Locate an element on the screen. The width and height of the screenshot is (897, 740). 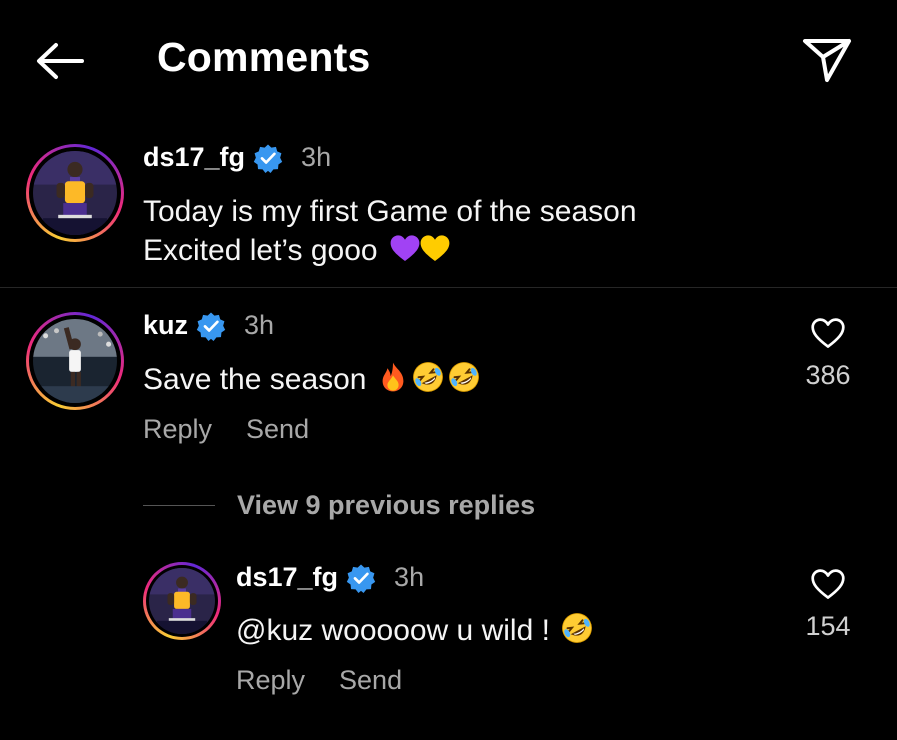
reply-meta: ds17_fg 3h is located at coordinates (330, 577).